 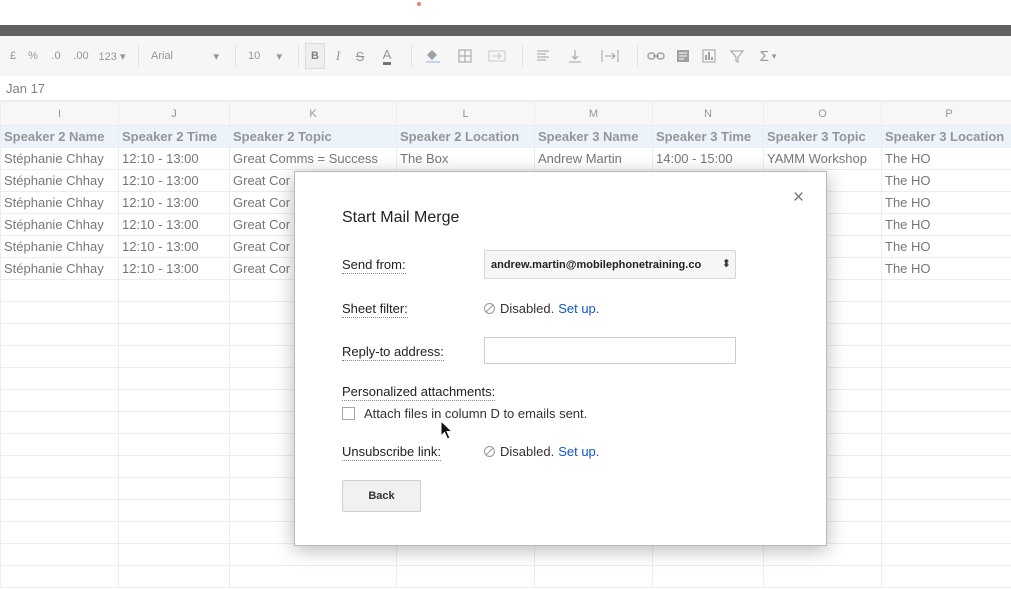 What do you see at coordinates (393, 352) in the screenshot?
I see `reply-to-label: Reply-to address:` at bounding box center [393, 352].